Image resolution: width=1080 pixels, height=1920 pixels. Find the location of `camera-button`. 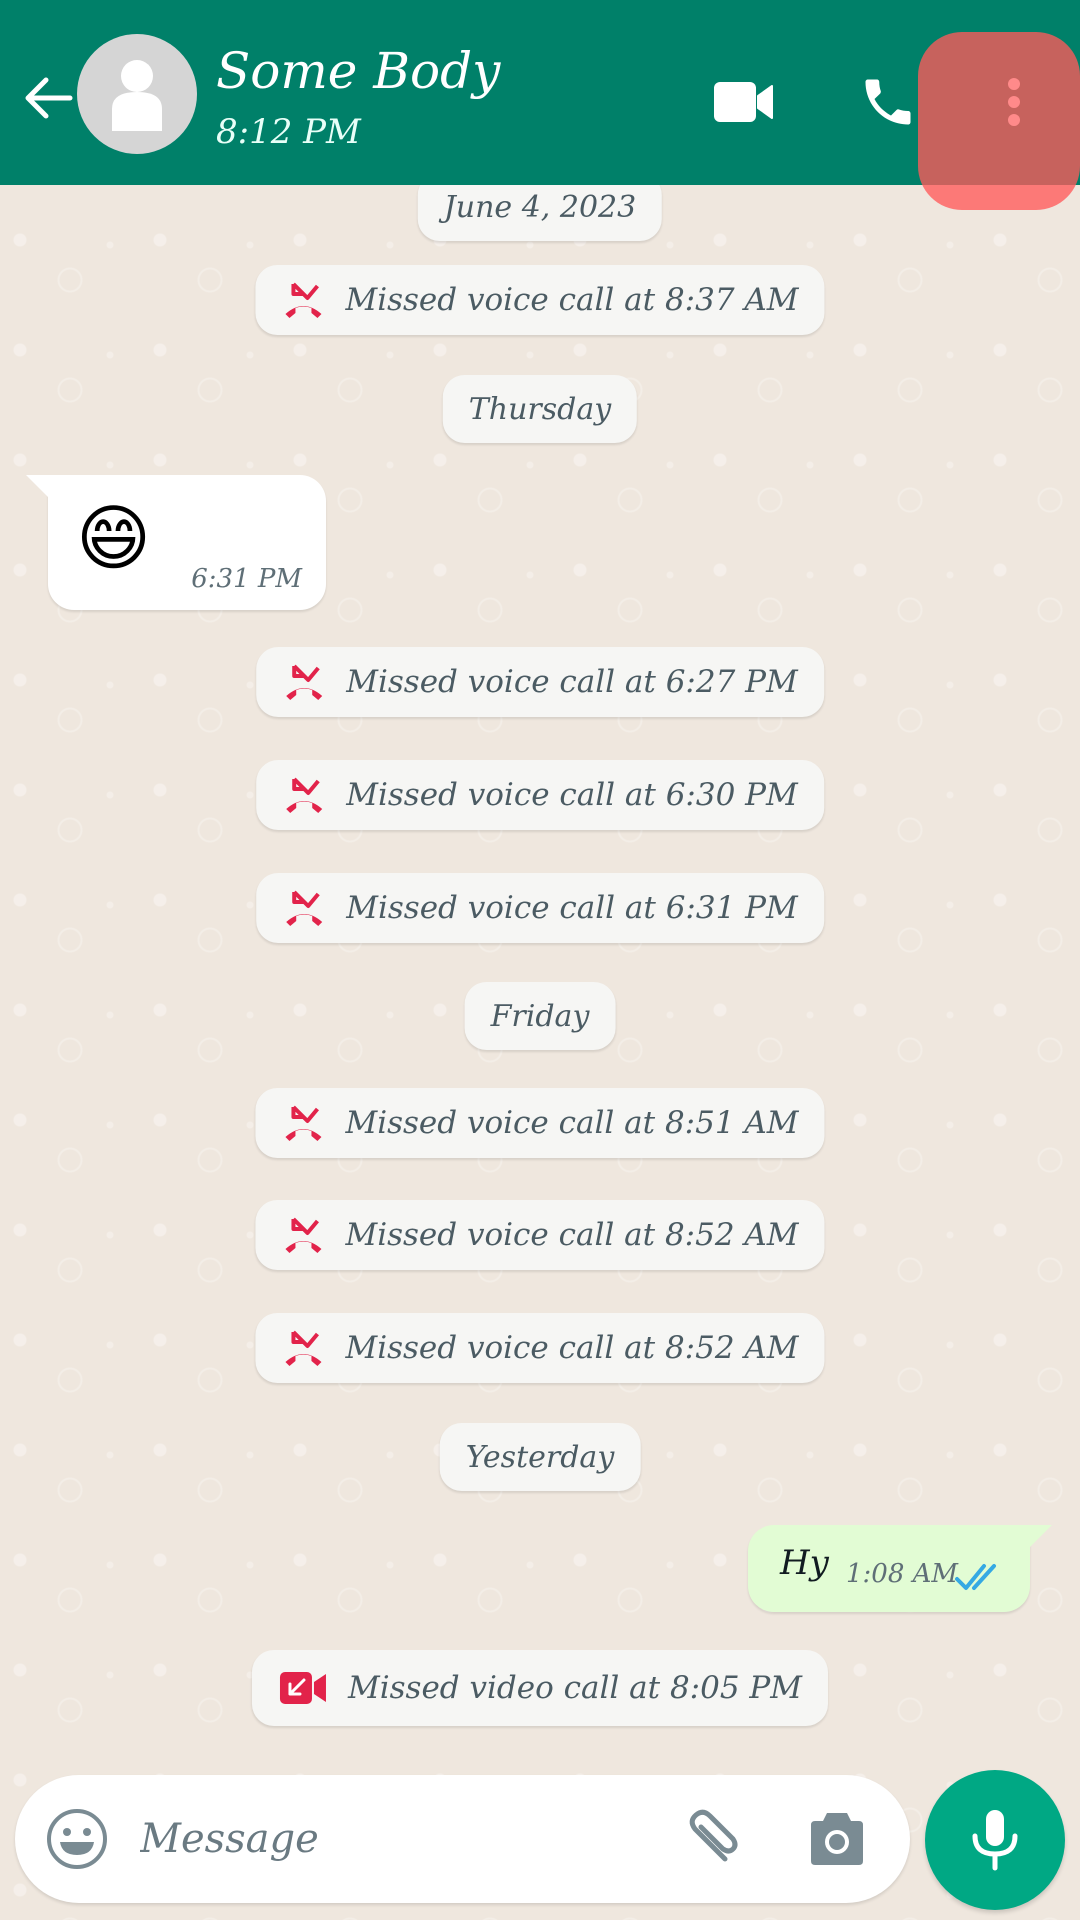

camera-button is located at coordinates (837, 1839).